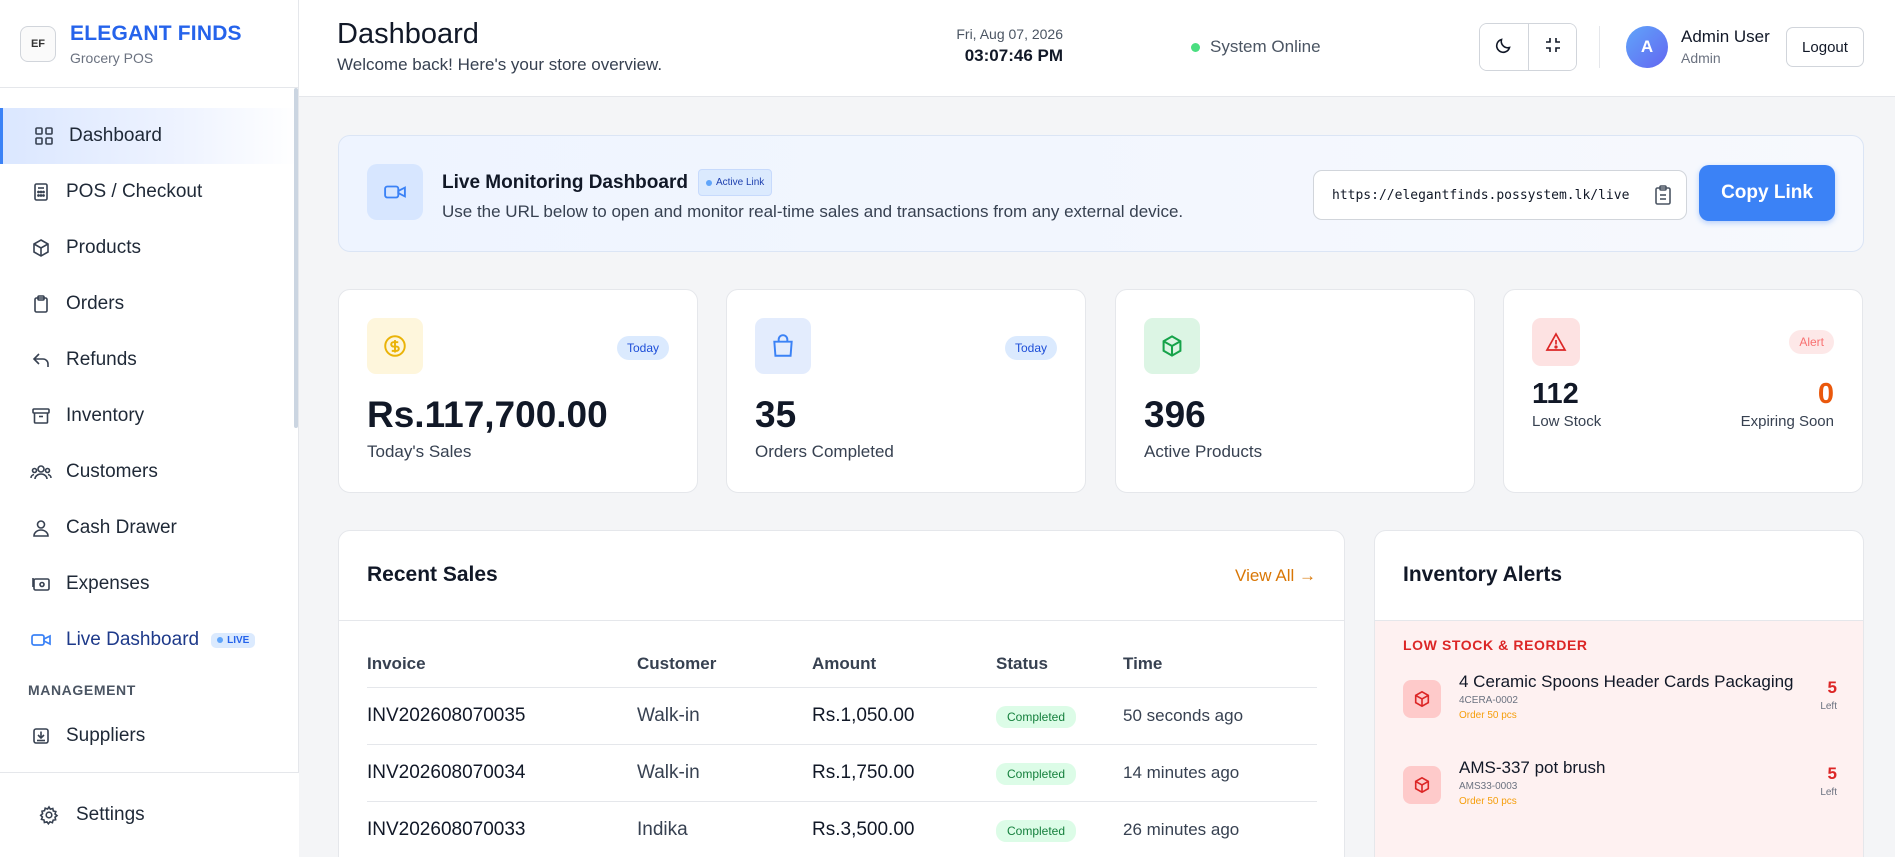 This screenshot has height=857, width=1895. What do you see at coordinates (44, 136) in the screenshot?
I see `grid-icon` at bounding box center [44, 136].